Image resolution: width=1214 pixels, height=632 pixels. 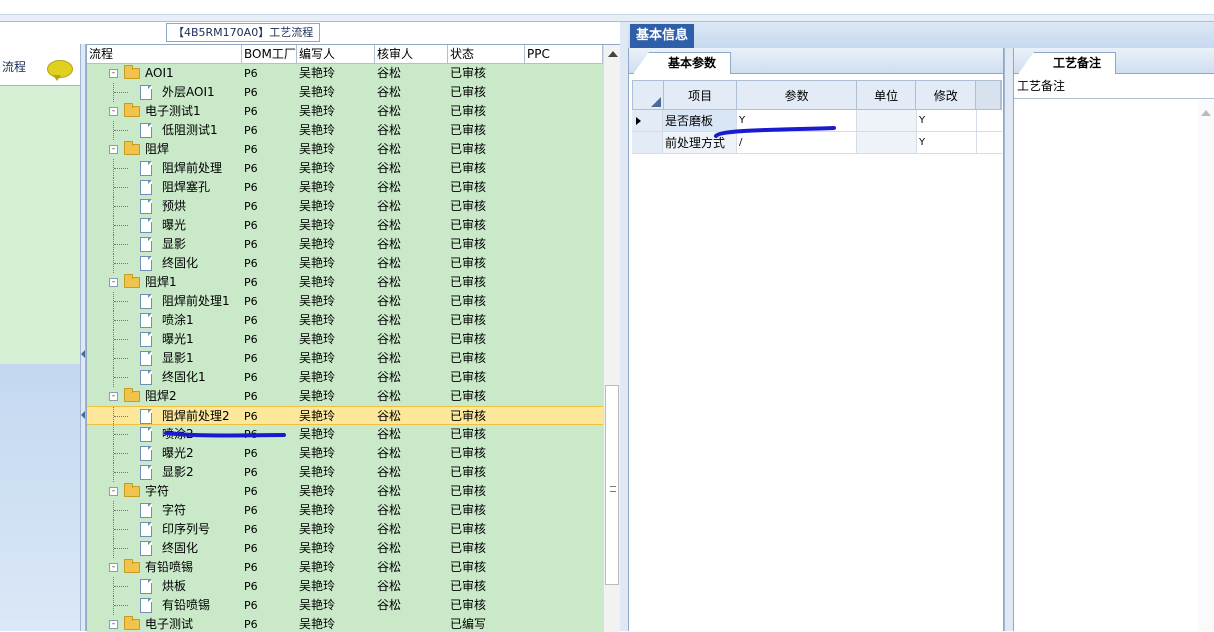 I want to click on tree-row: 低阻测试1 P6 吴艳玲 谷松 已审核, so click(x=345, y=130).